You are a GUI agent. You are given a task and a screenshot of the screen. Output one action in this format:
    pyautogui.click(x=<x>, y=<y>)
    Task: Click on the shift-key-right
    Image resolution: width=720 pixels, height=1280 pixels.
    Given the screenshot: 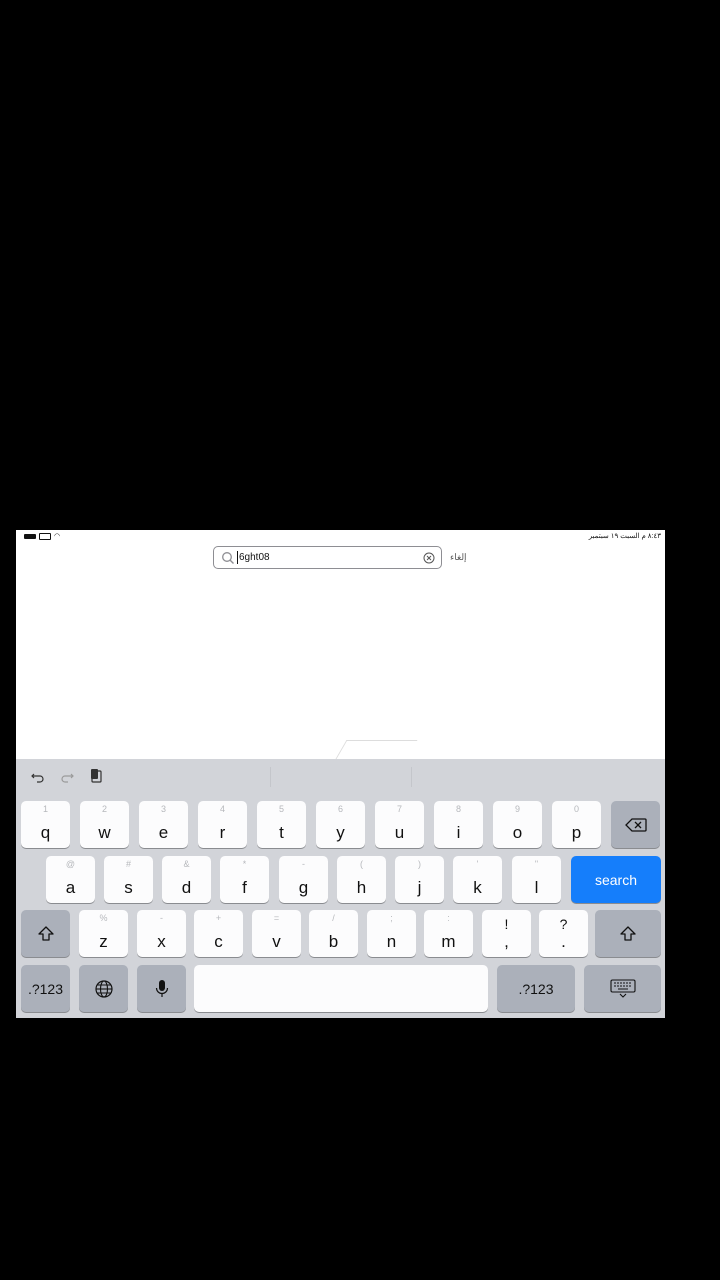 What is the action you would take?
    pyautogui.click(x=628, y=933)
    